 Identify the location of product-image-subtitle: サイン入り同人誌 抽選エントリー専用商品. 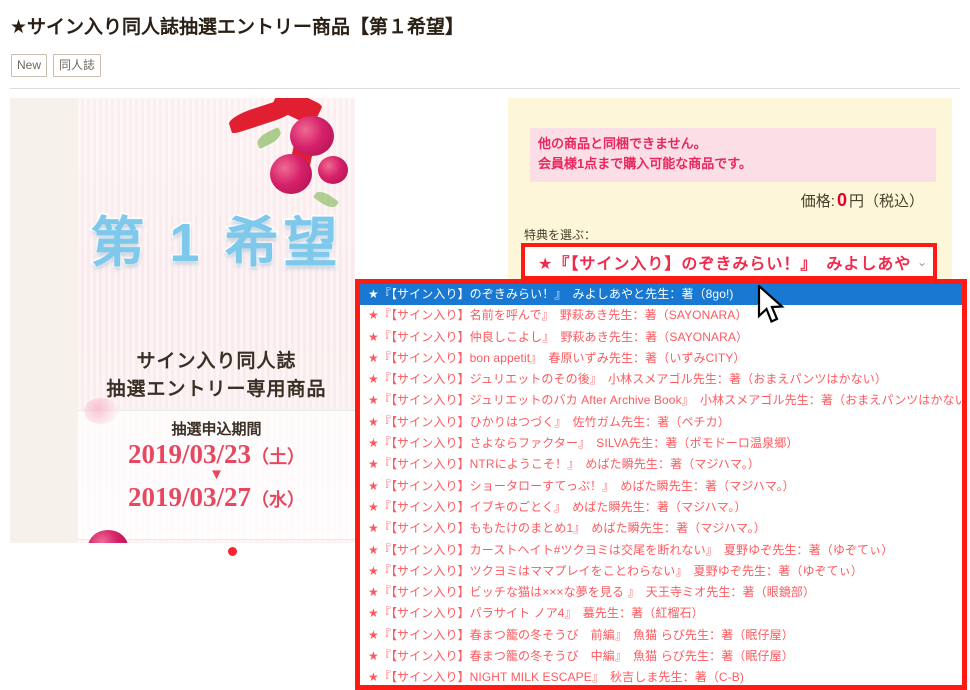
(216, 375).